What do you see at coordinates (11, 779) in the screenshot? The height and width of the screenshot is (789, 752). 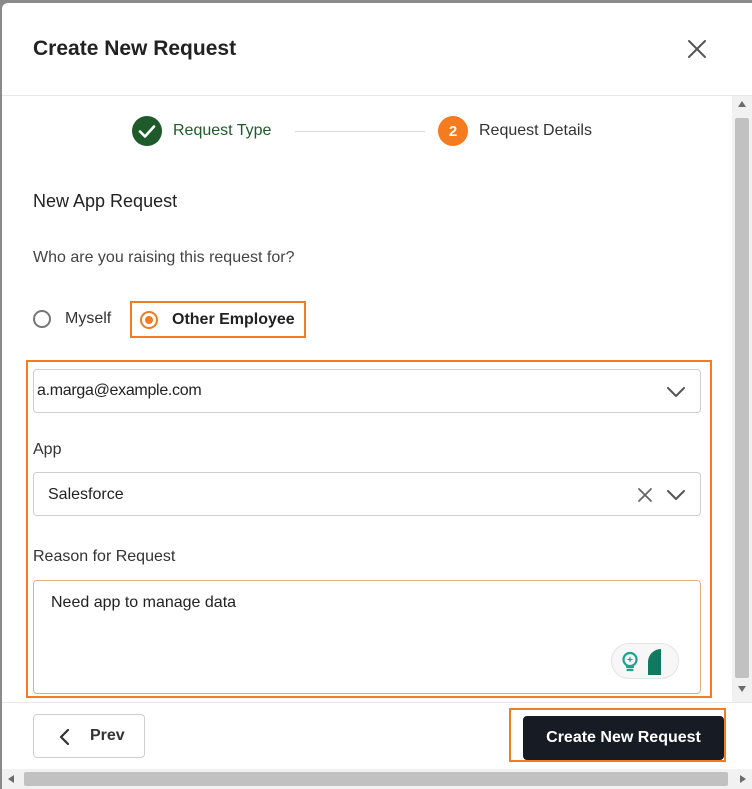 I see `scroll-left-arrow-icon` at bounding box center [11, 779].